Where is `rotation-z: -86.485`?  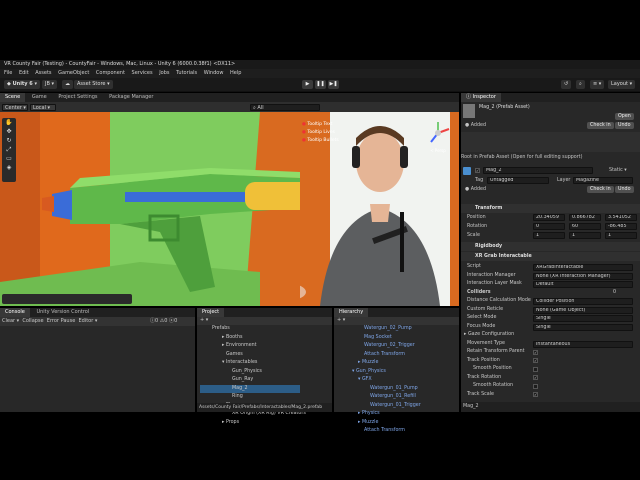
rotation-z: -86.485 is located at coordinates (621, 226).